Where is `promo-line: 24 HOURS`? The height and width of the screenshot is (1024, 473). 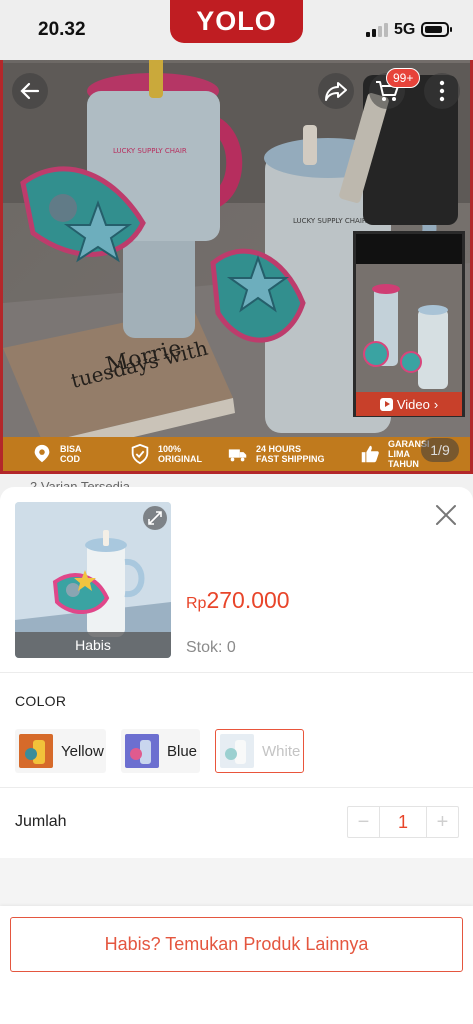
promo-line: 24 HOURS is located at coordinates (279, 449).